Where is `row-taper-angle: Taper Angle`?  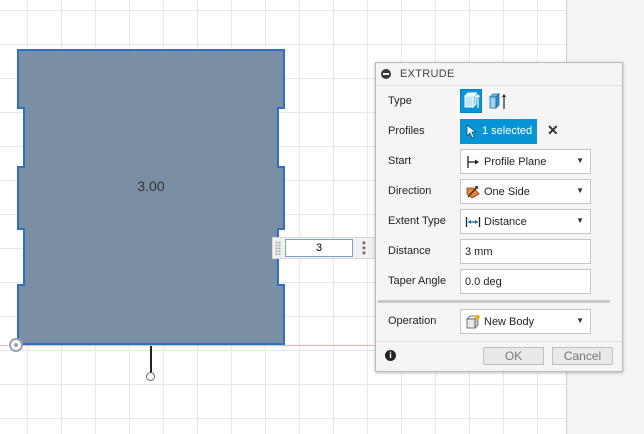
row-taper-angle: Taper Angle is located at coordinates (499, 282).